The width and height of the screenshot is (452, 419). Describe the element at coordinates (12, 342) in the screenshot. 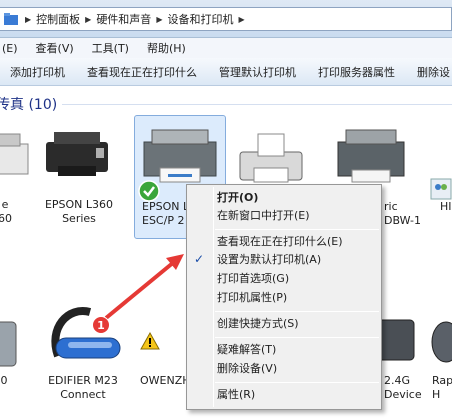

I see `device-icon` at that location.